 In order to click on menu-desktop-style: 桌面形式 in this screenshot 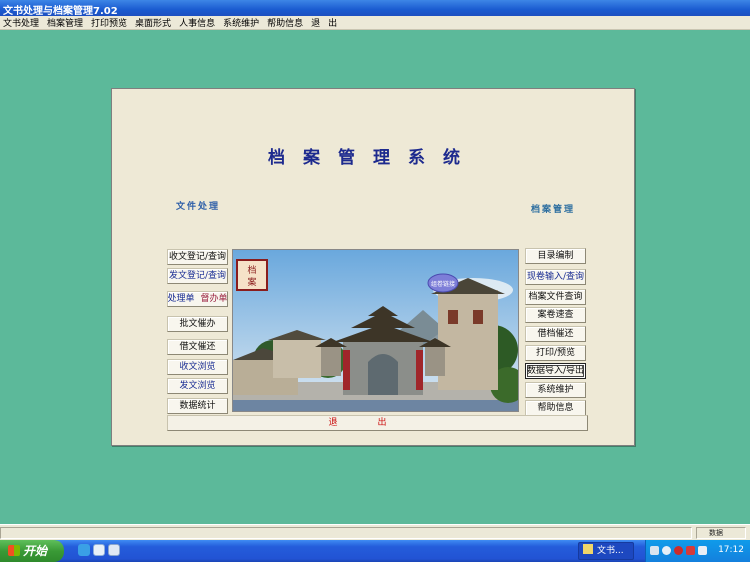, I will do `click(153, 22)`.